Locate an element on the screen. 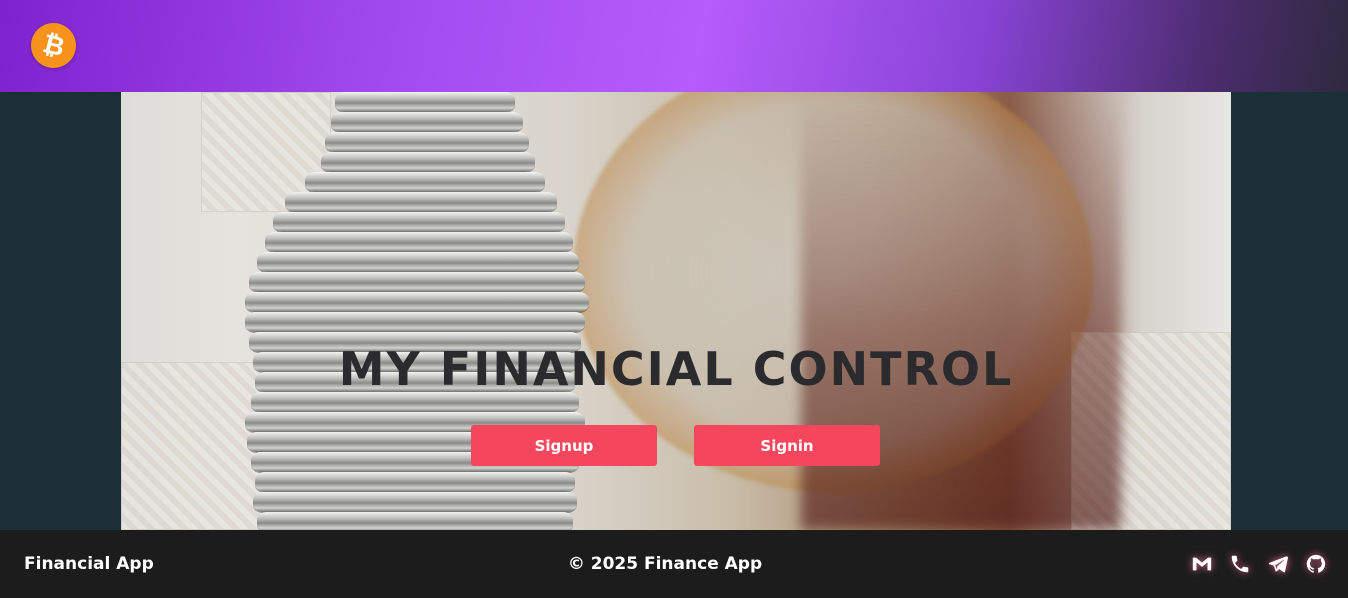 The image size is (1348, 598). signin-button: Signin is located at coordinates (787, 445).